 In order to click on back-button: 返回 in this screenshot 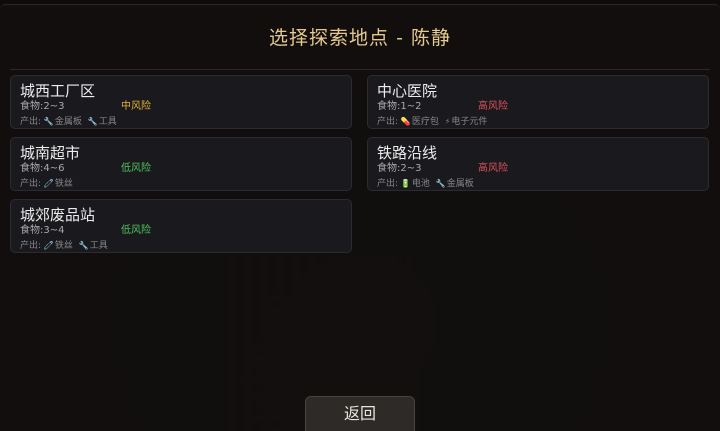, I will do `click(360, 413)`.